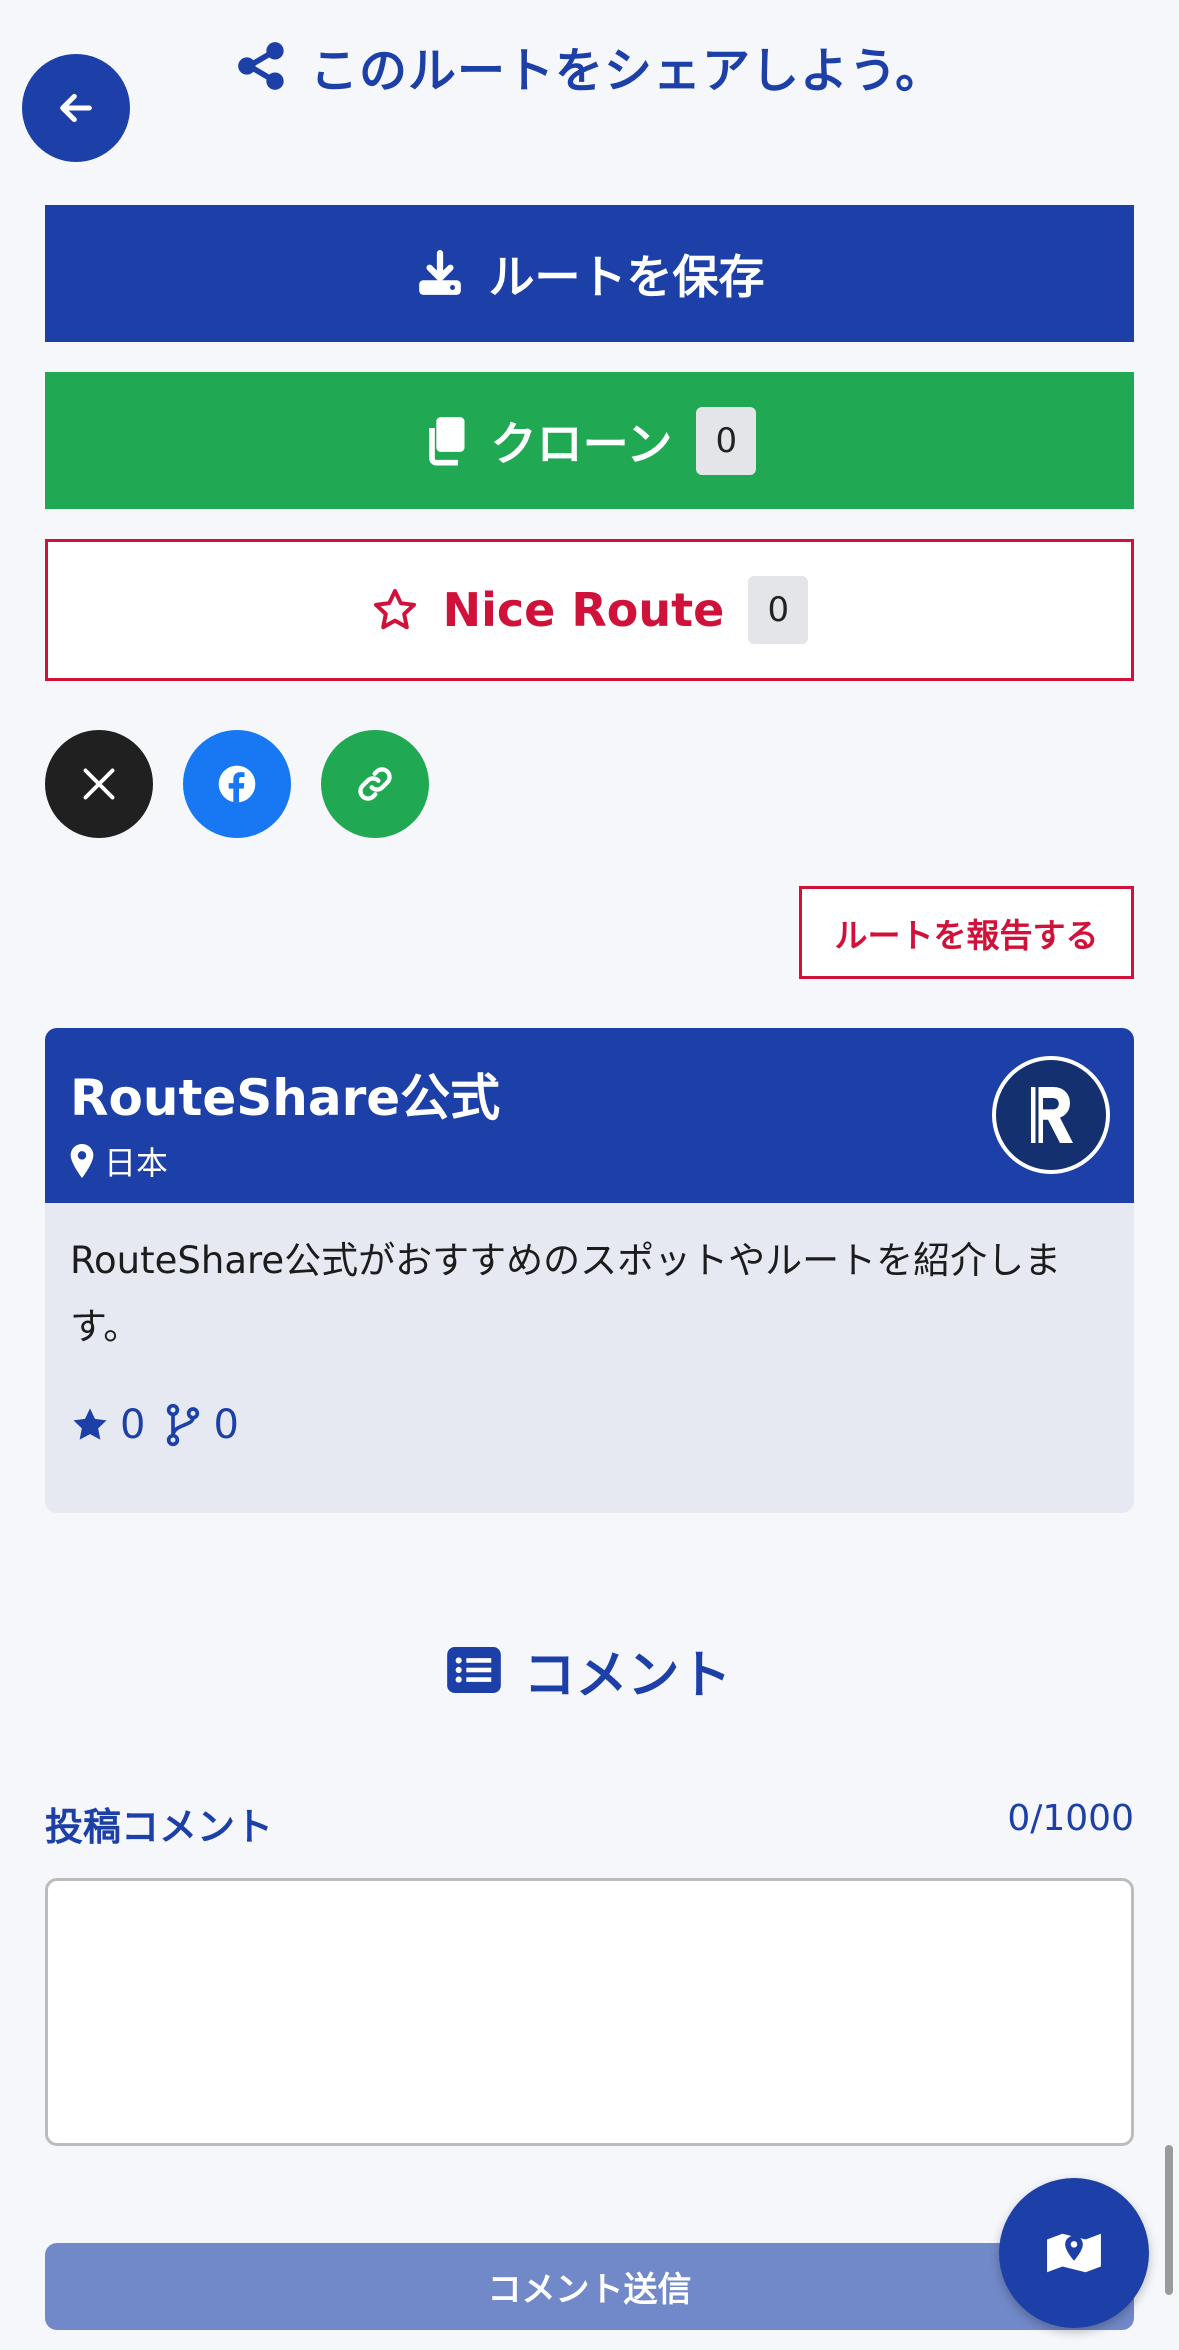 The width and height of the screenshot is (1179, 2350). I want to click on nice-route-button: Nice Route 0, so click(589, 610).